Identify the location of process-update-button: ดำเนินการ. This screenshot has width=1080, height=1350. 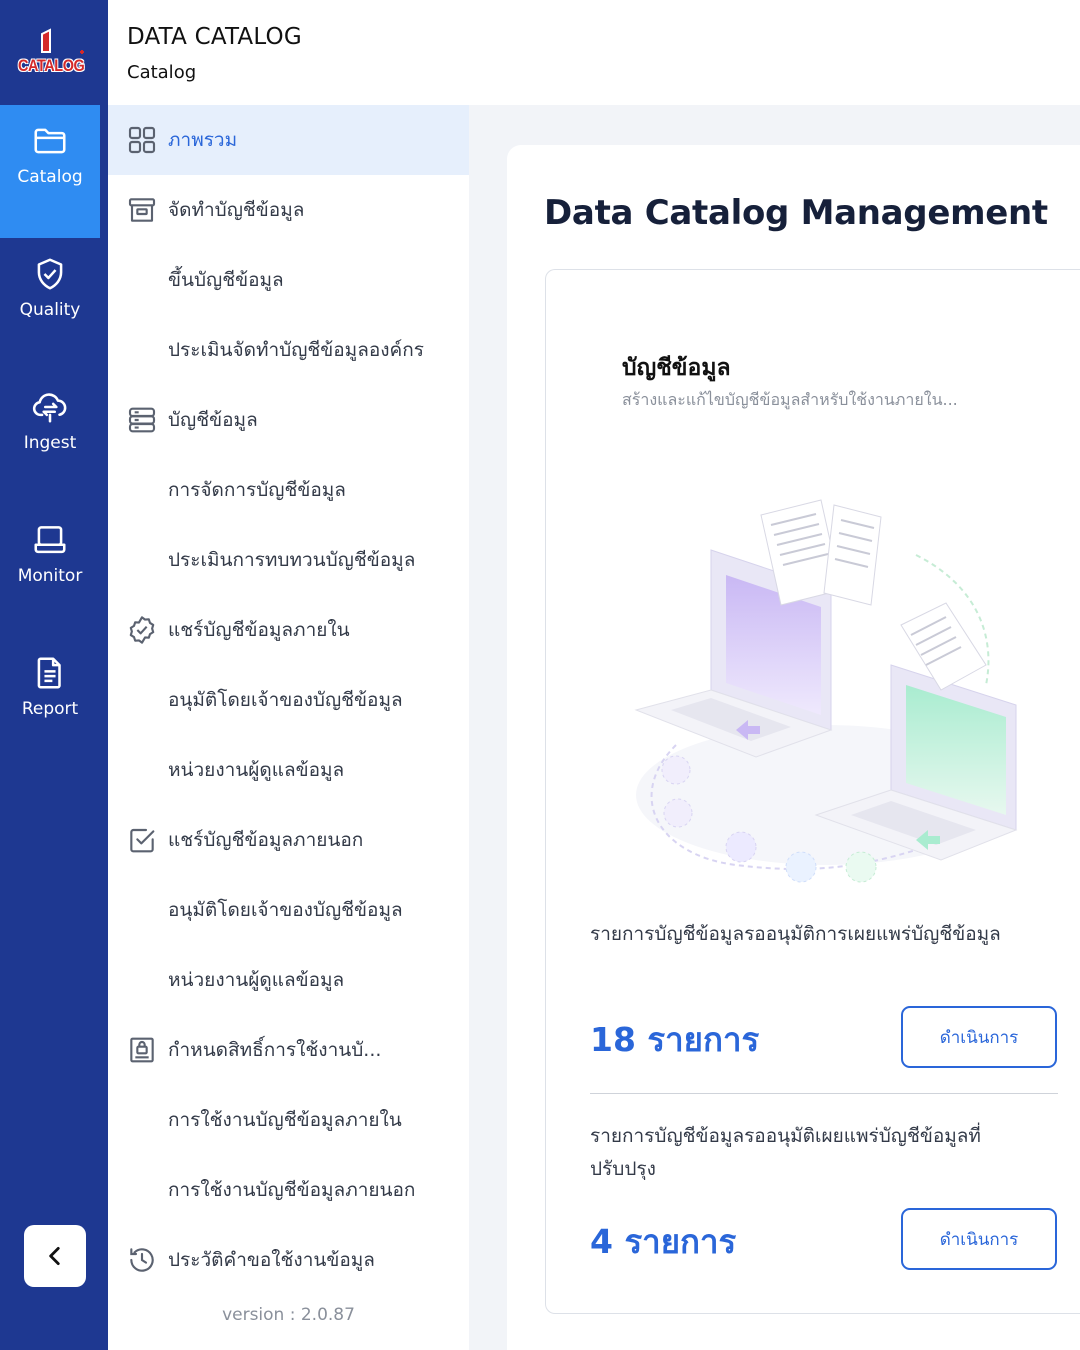
(979, 1239).